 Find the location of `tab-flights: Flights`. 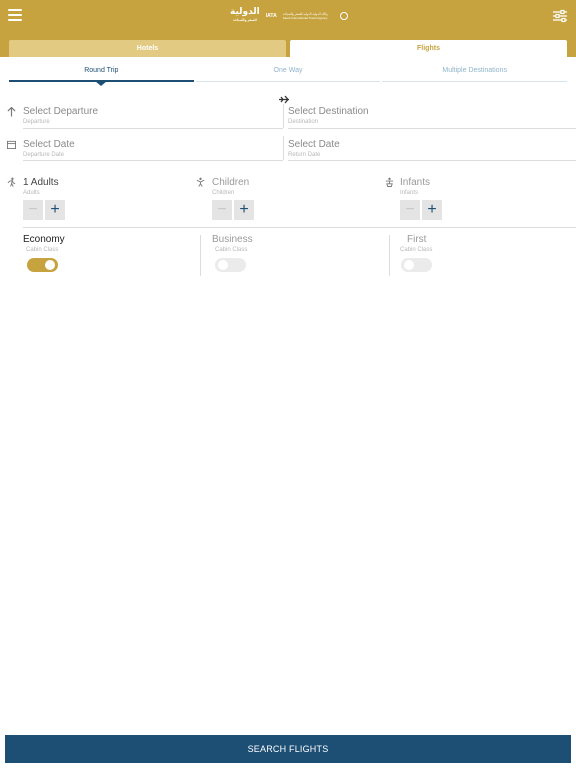

tab-flights: Flights is located at coordinates (428, 48).